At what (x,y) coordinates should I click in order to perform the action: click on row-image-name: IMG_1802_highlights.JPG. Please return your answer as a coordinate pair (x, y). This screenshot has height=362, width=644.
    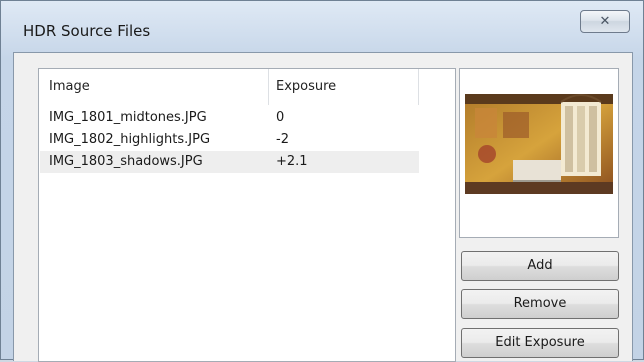
    Looking at the image, I should click on (130, 139).